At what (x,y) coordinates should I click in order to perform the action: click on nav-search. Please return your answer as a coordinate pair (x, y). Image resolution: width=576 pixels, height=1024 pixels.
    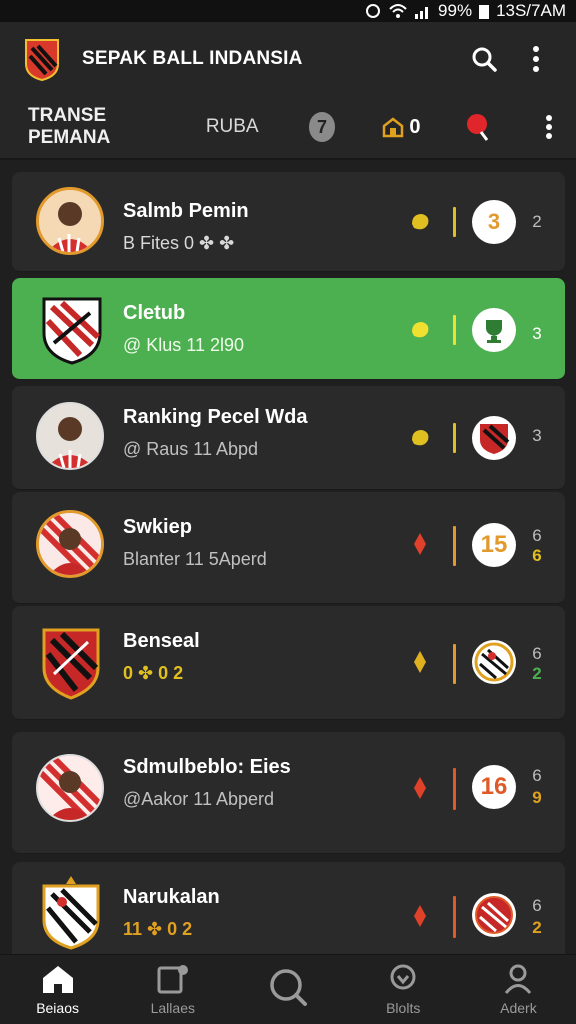
    Looking at the image, I should click on (287, 989).